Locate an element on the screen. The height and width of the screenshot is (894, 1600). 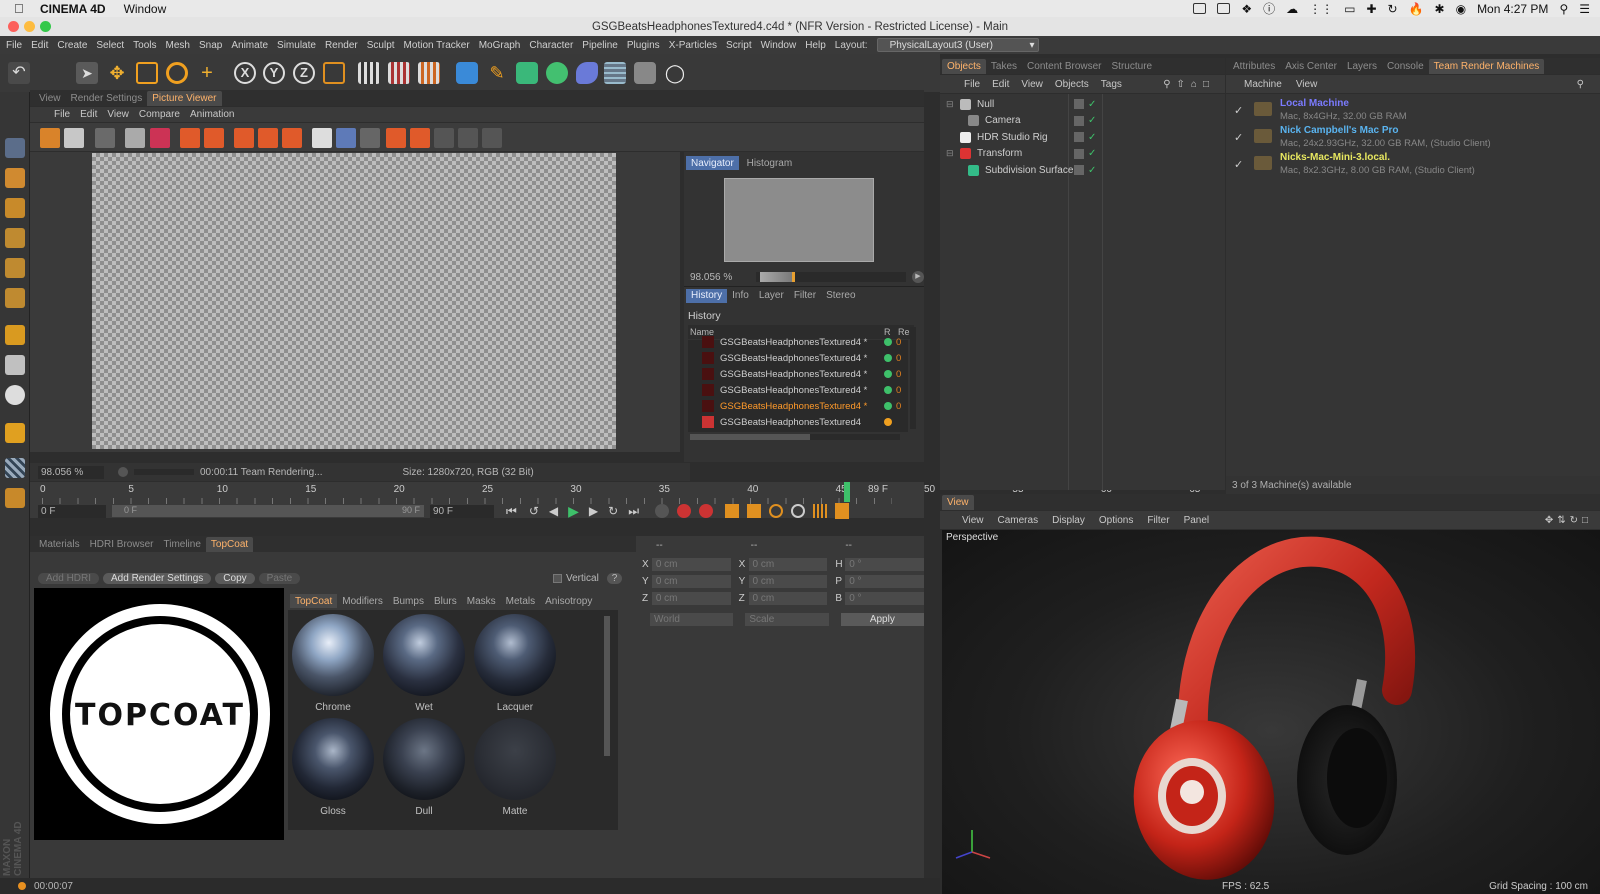
tab-takes: Takes is located at coordinates (1004, 66).